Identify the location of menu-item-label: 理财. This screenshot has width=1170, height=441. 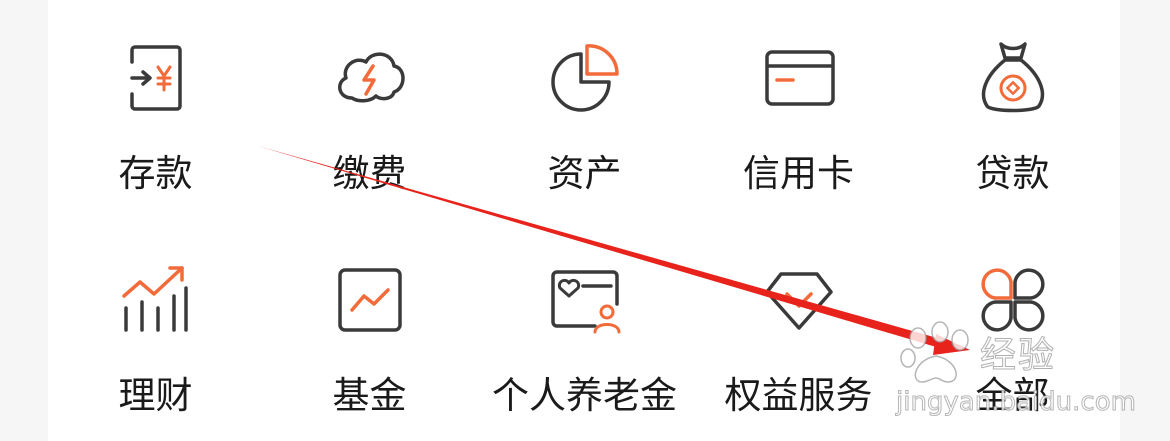
(155, 395).